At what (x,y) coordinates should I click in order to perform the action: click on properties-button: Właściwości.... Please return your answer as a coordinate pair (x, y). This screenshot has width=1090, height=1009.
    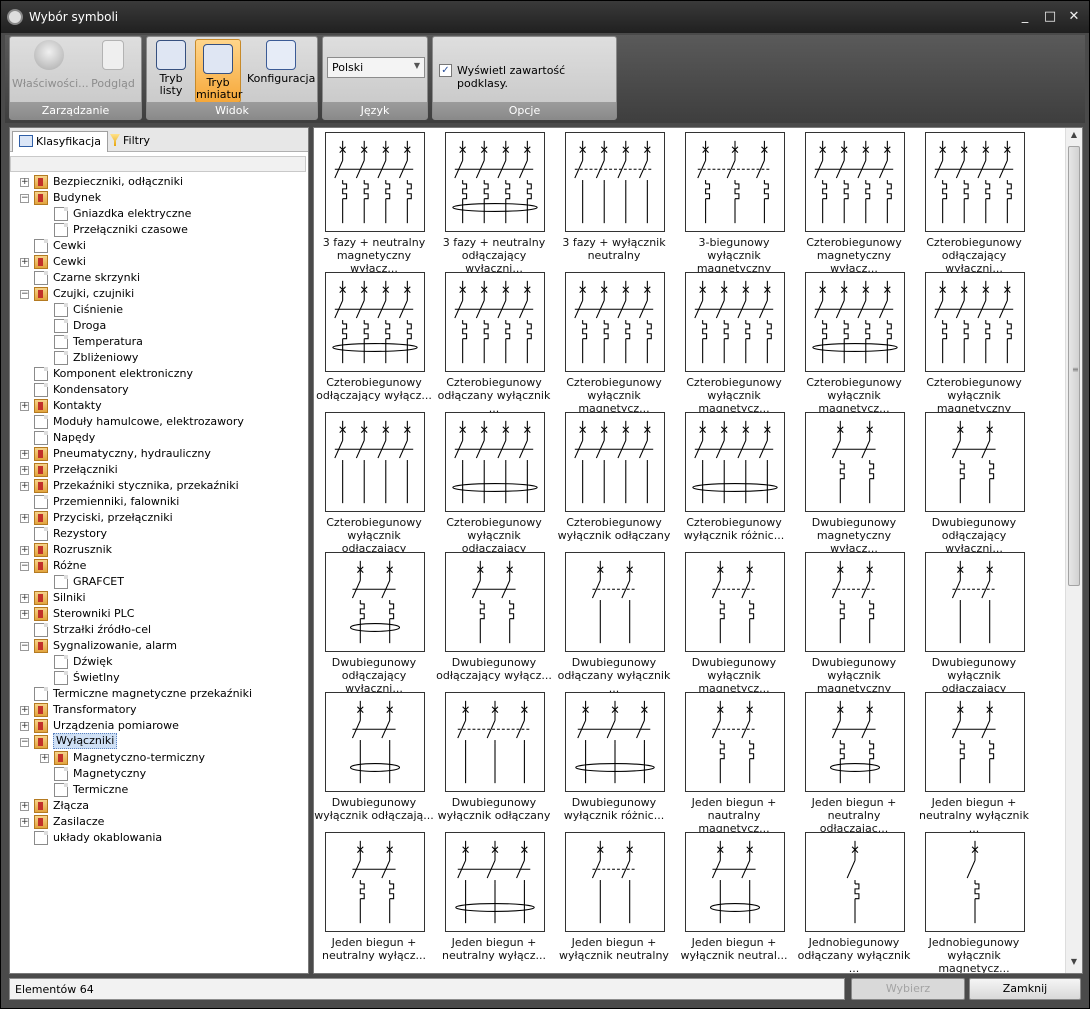
    Looking at the image, I should click on (50, 65).